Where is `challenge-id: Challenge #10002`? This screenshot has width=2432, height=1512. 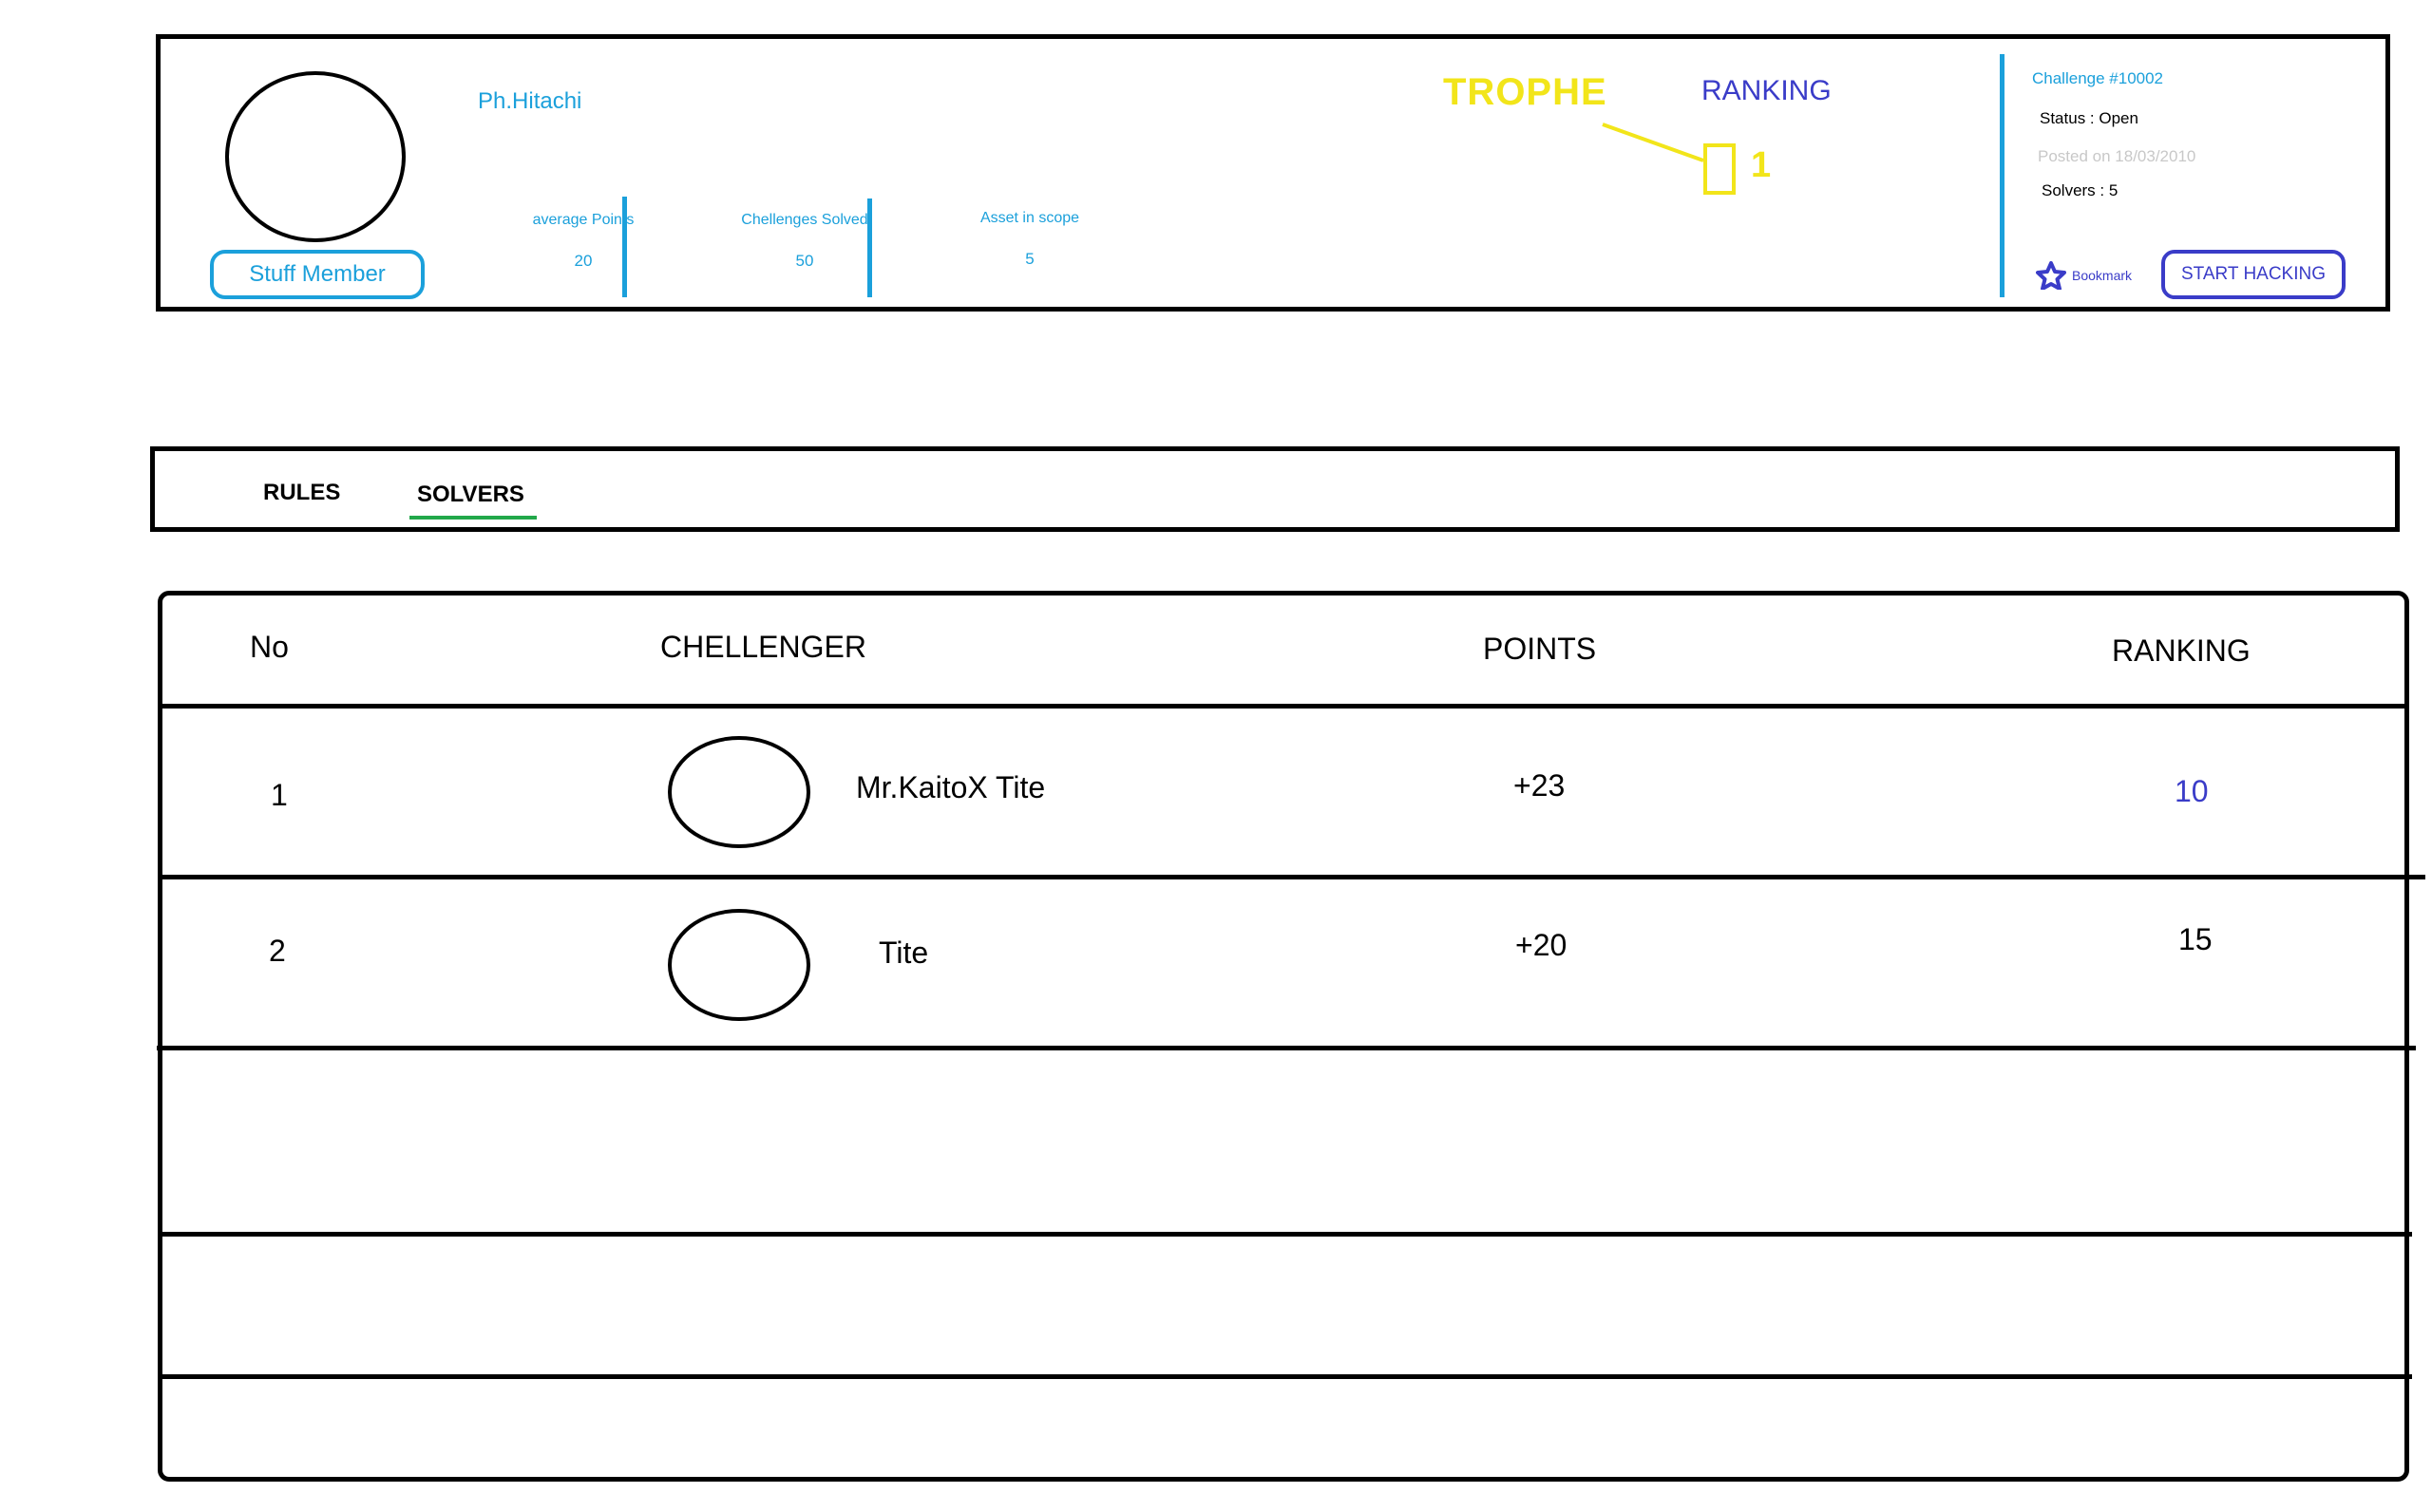 challenge-id: Challenge #10002 is located at coordinates (2098, 78).